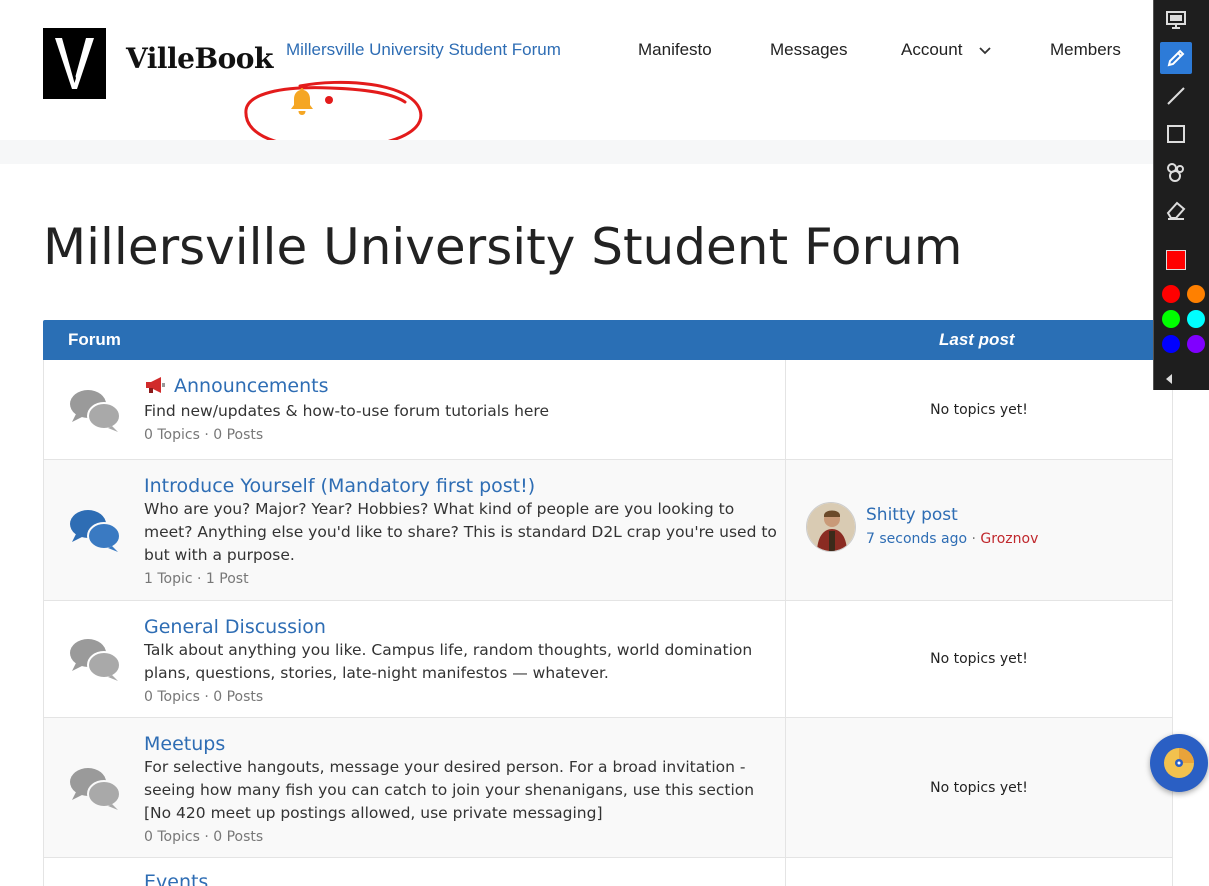  I want to click on column-forum: Forum, so click(94, 339).